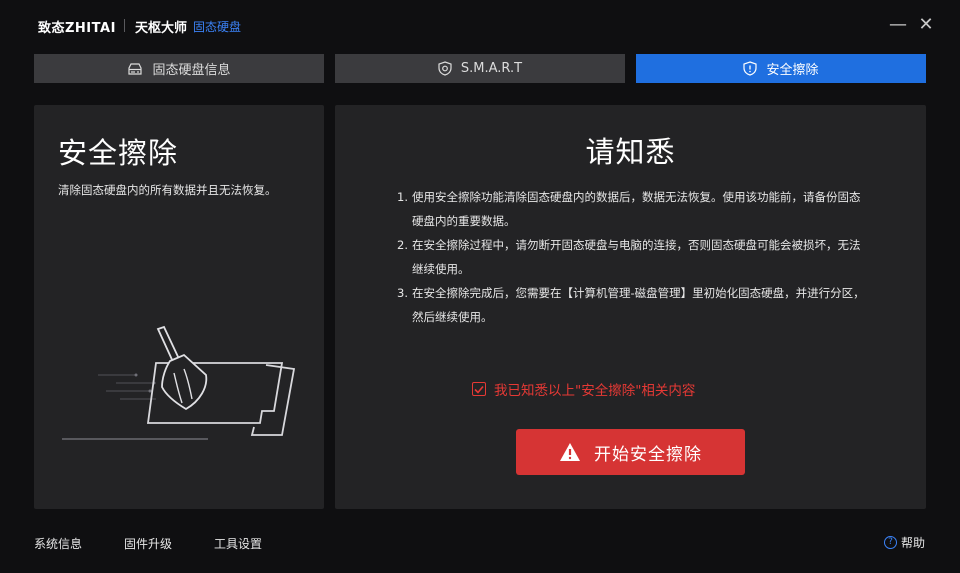 This screenshot has height=573, width=960. I want to click on tab-ssd-info: 固态硬盘信息, so click(179, 68).